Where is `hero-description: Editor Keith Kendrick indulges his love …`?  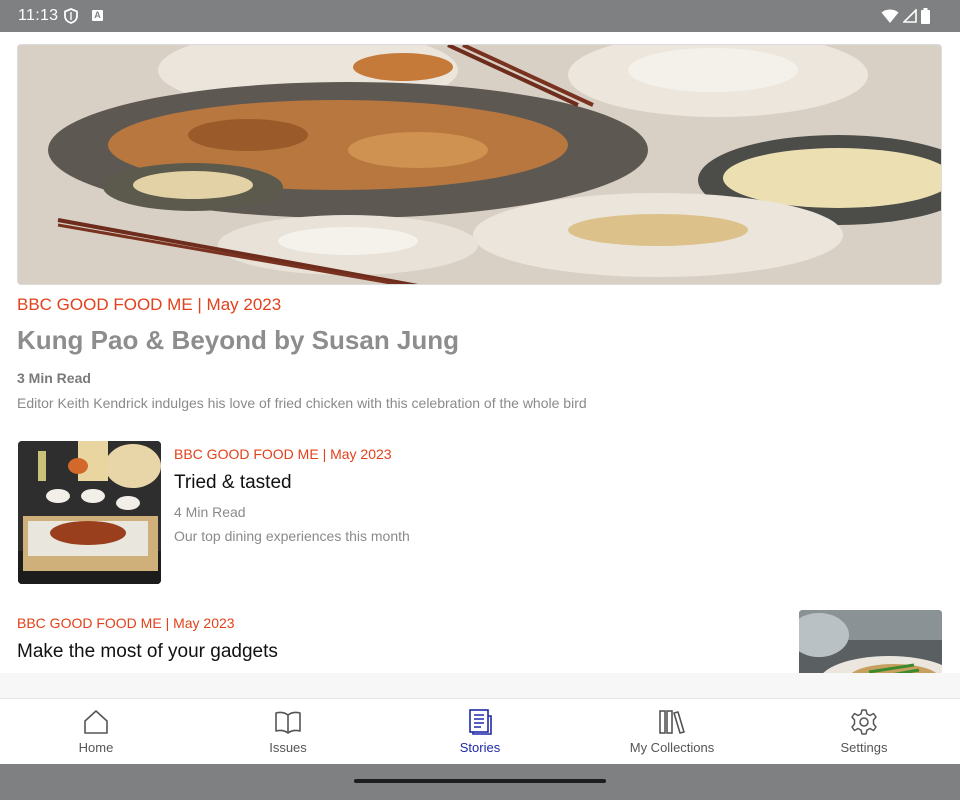
hero-description: Editor Keith Kendrick indulges his love … is located at coordinates (302, 403).